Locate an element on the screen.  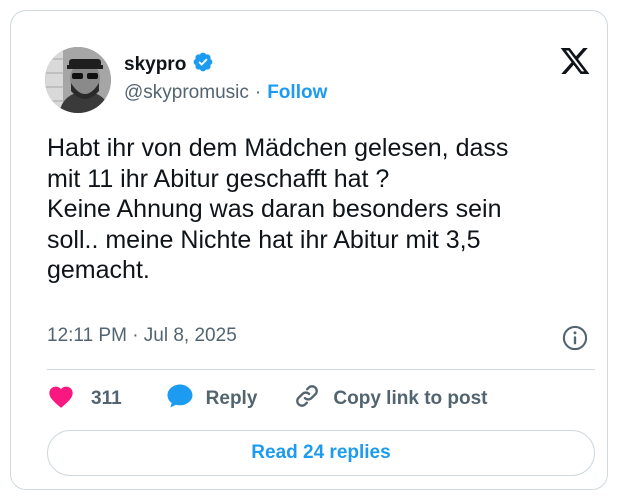
verified-badge-icon is located at coordinates (203, 64).